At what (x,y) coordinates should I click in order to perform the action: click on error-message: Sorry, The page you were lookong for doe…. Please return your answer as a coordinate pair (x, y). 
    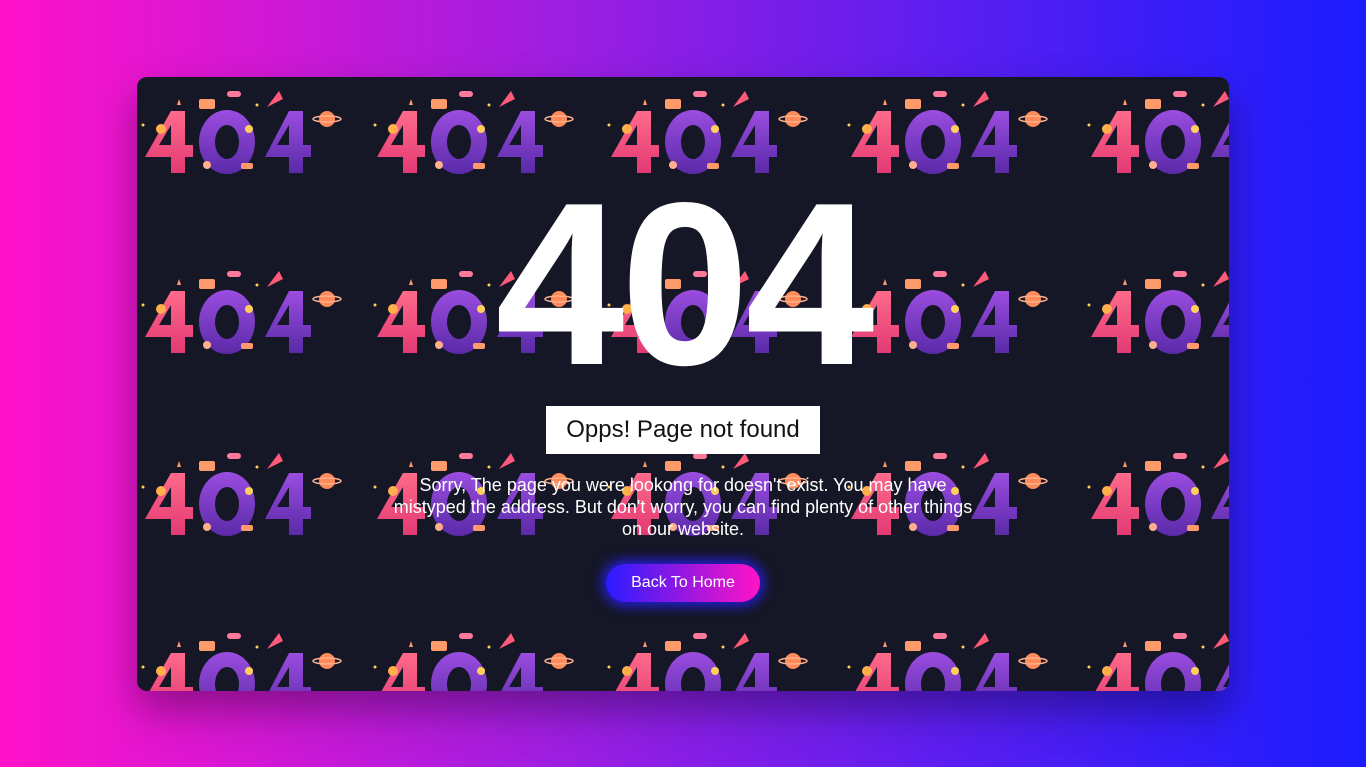
    Looking at the image, I should click on (683, 507).